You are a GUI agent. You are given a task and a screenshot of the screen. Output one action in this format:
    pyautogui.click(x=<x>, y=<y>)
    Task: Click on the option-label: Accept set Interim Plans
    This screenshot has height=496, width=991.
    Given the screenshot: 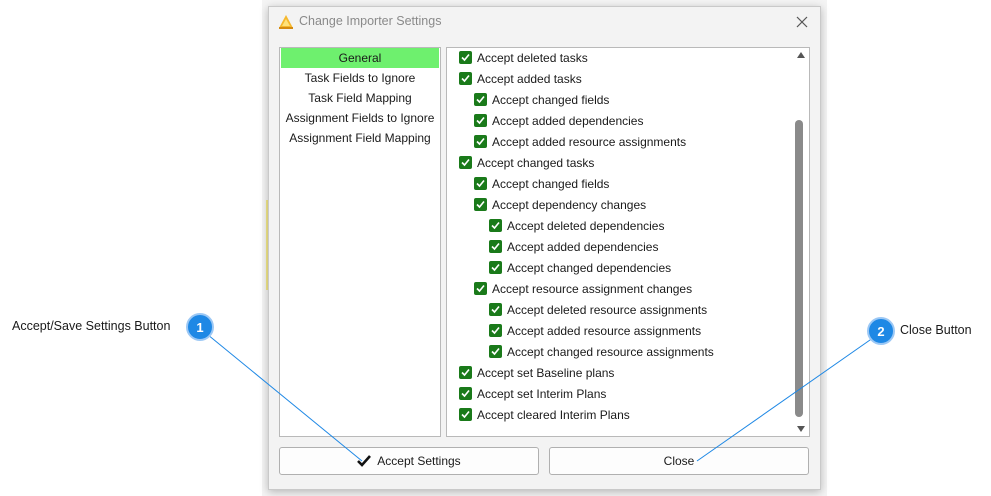 What is the action you would take?
    pyautogui.click(x=542, y=394)
    